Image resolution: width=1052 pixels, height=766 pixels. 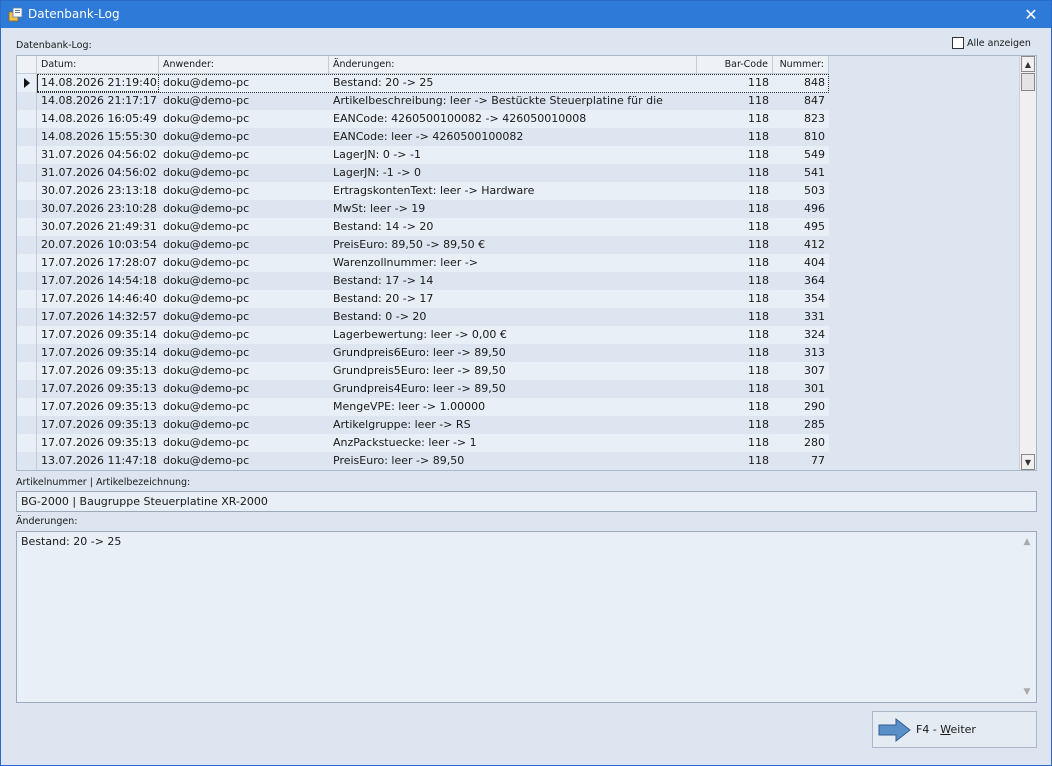 I want to click on memo-scroll-up-icon: ▲, so click(x=1027, y=542).